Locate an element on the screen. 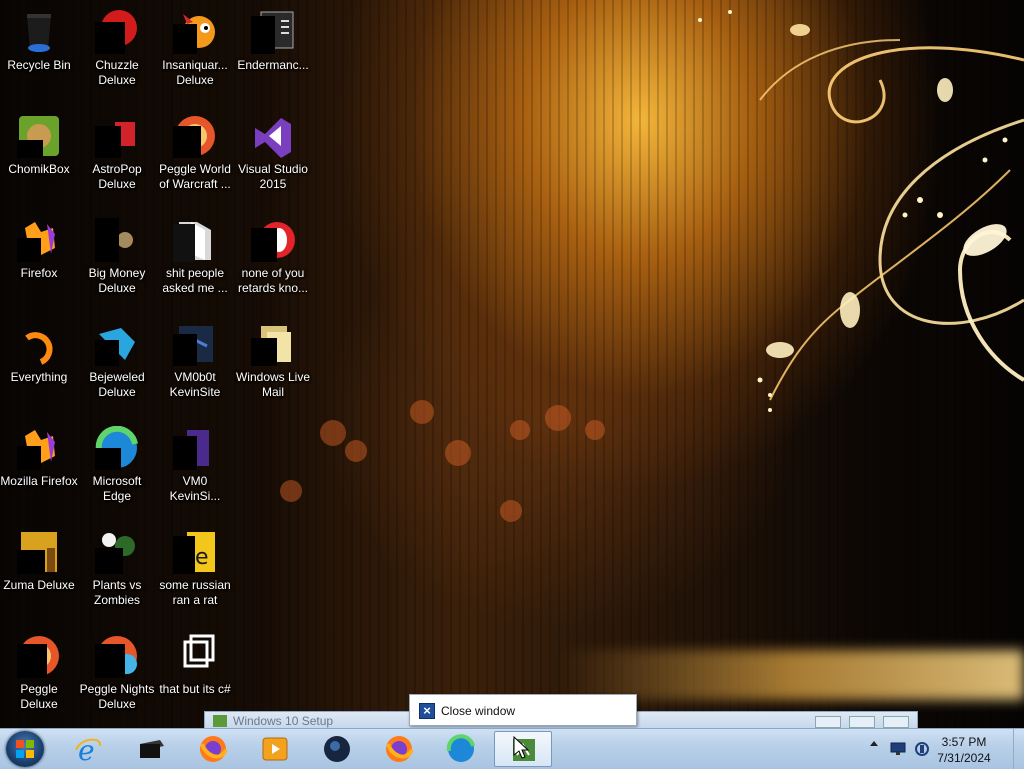 This screenshot has width=1024, height=769. shortcut-icon is located at coordinates (195, 656).